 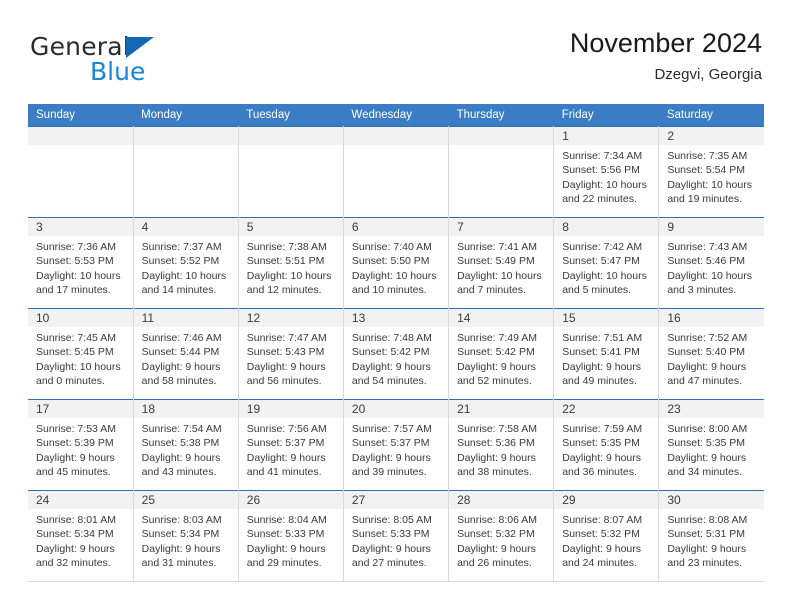 What do you see at coordinates (711, 500) in the screenshot?
I see `day-number: 30` at bounding box center [711, 500].